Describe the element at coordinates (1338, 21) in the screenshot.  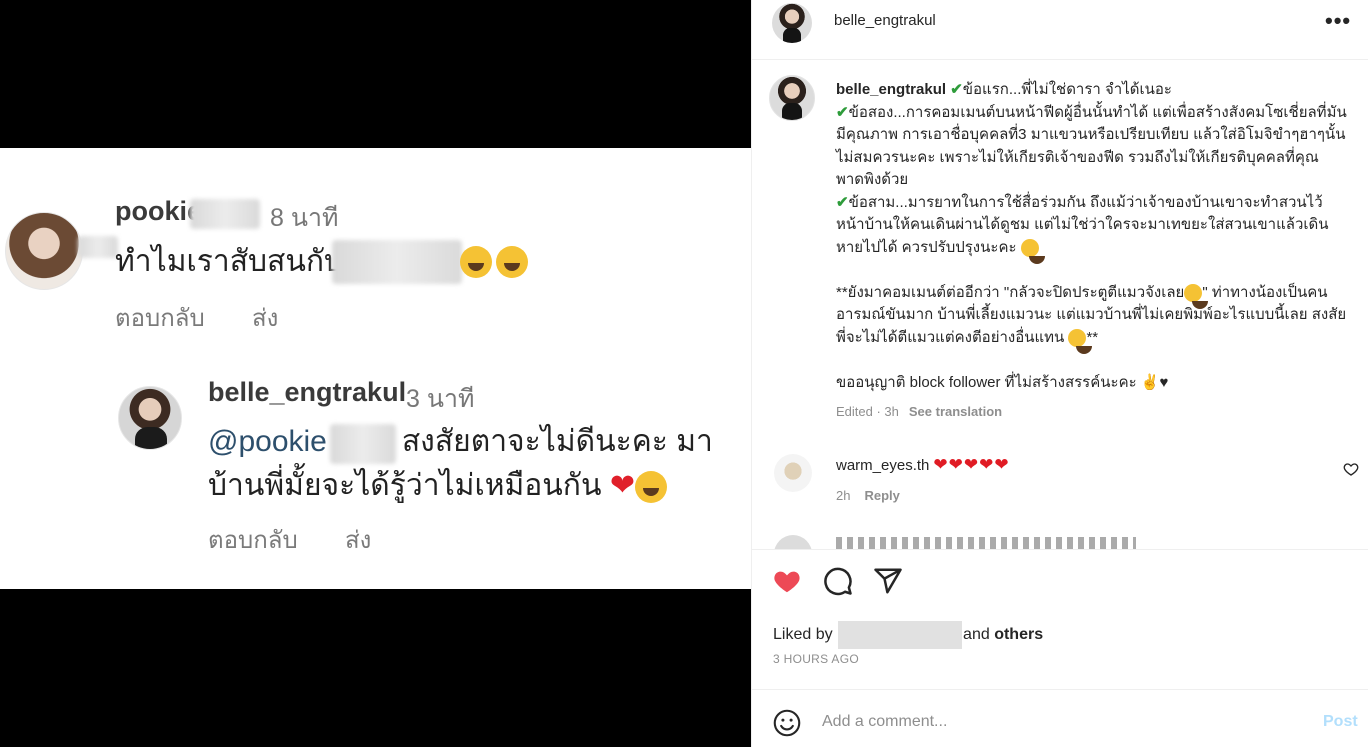
I see `more-options-icon: •••` at that location.